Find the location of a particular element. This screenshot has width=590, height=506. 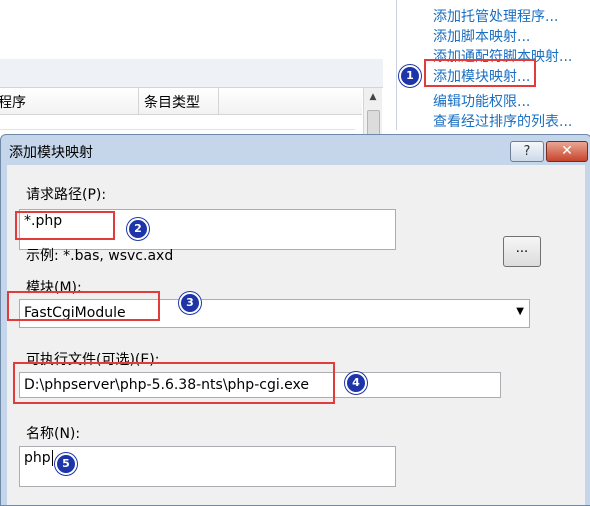

list-row is located at coordinates (177, 122).